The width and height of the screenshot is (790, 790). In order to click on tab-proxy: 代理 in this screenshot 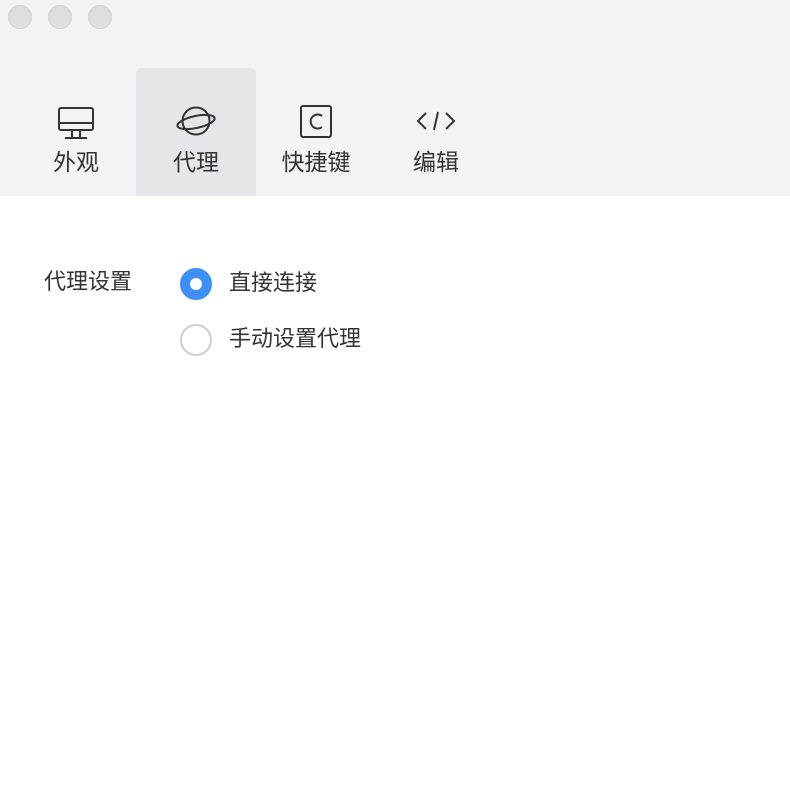, I will do `click(196, 132)`.